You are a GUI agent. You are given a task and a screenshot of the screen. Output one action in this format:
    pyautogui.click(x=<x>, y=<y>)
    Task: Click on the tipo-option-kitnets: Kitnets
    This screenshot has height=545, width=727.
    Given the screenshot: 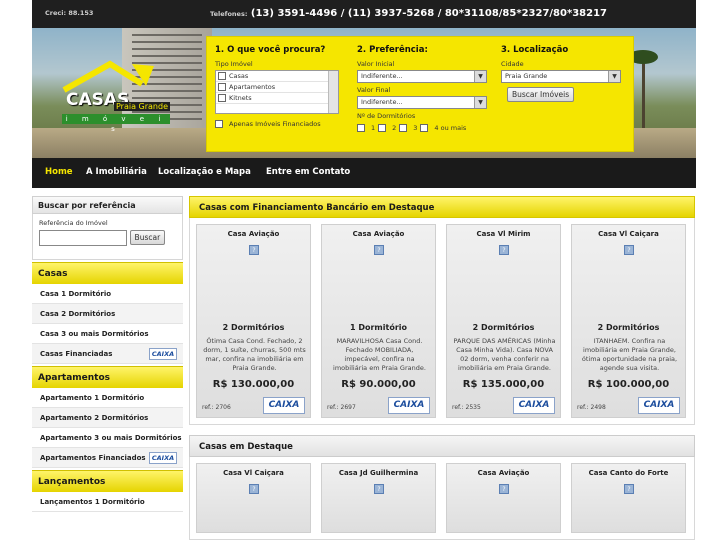 What is the action you would take?
    pyautogui.click(x=277, y=98)
    